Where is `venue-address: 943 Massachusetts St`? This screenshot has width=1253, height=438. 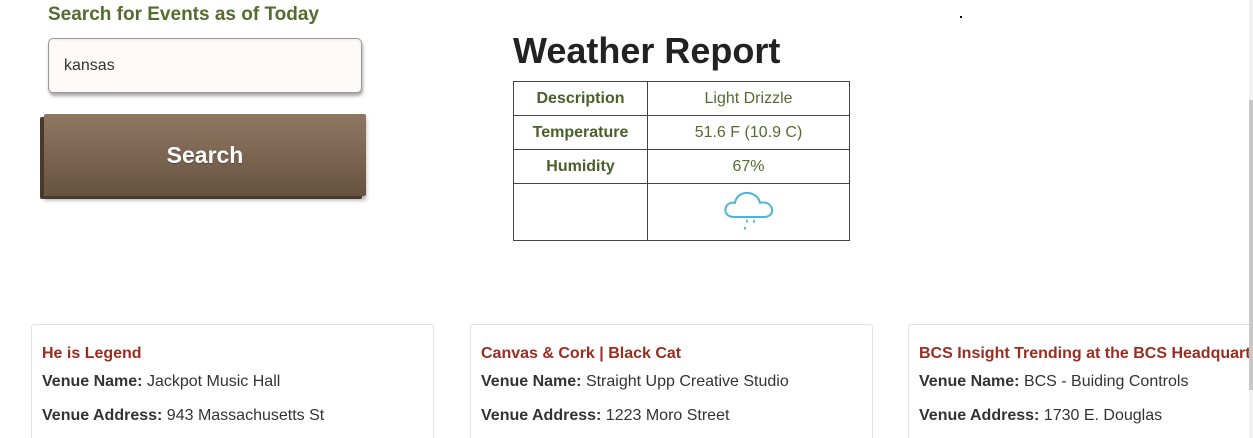 venue-address: 943 Massachusetts St is located at coordinates (245, 415).